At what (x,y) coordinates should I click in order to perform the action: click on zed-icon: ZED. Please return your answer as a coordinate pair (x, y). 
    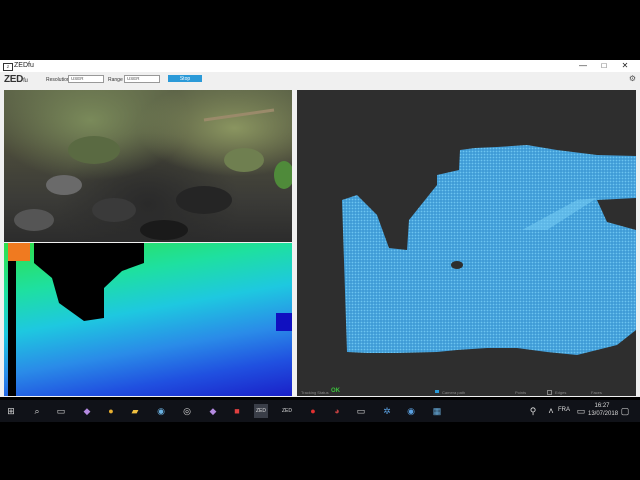
    Looking at the image, I should click on (261, 411).